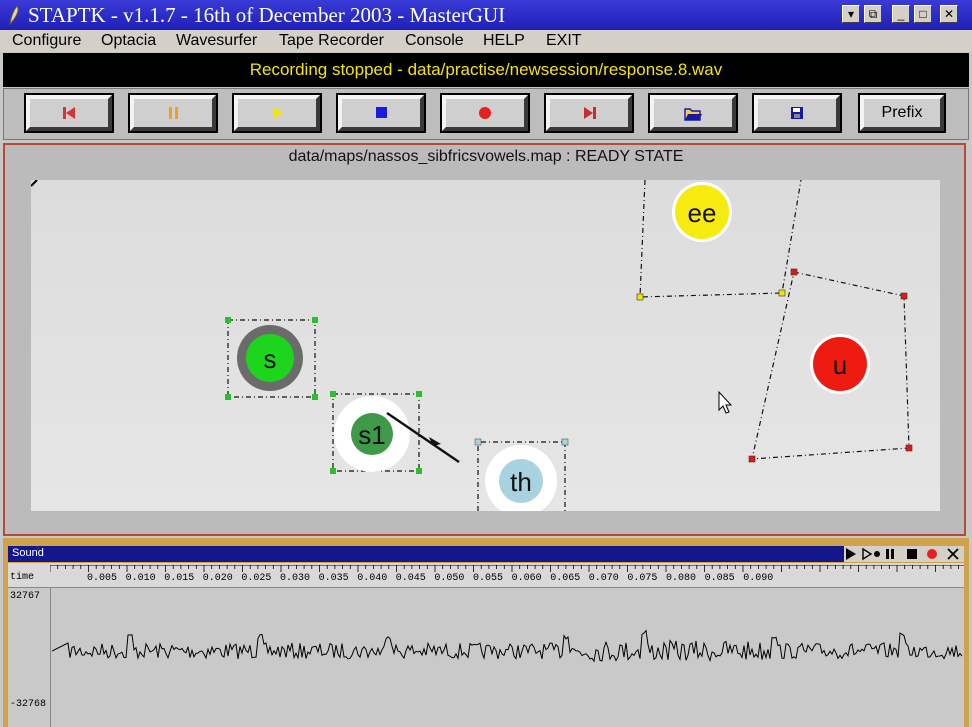  What do you see at coordinates (564, 41) in the screenshot?
I see `menu-exit: EXIT` at bounding box center [564, 41].